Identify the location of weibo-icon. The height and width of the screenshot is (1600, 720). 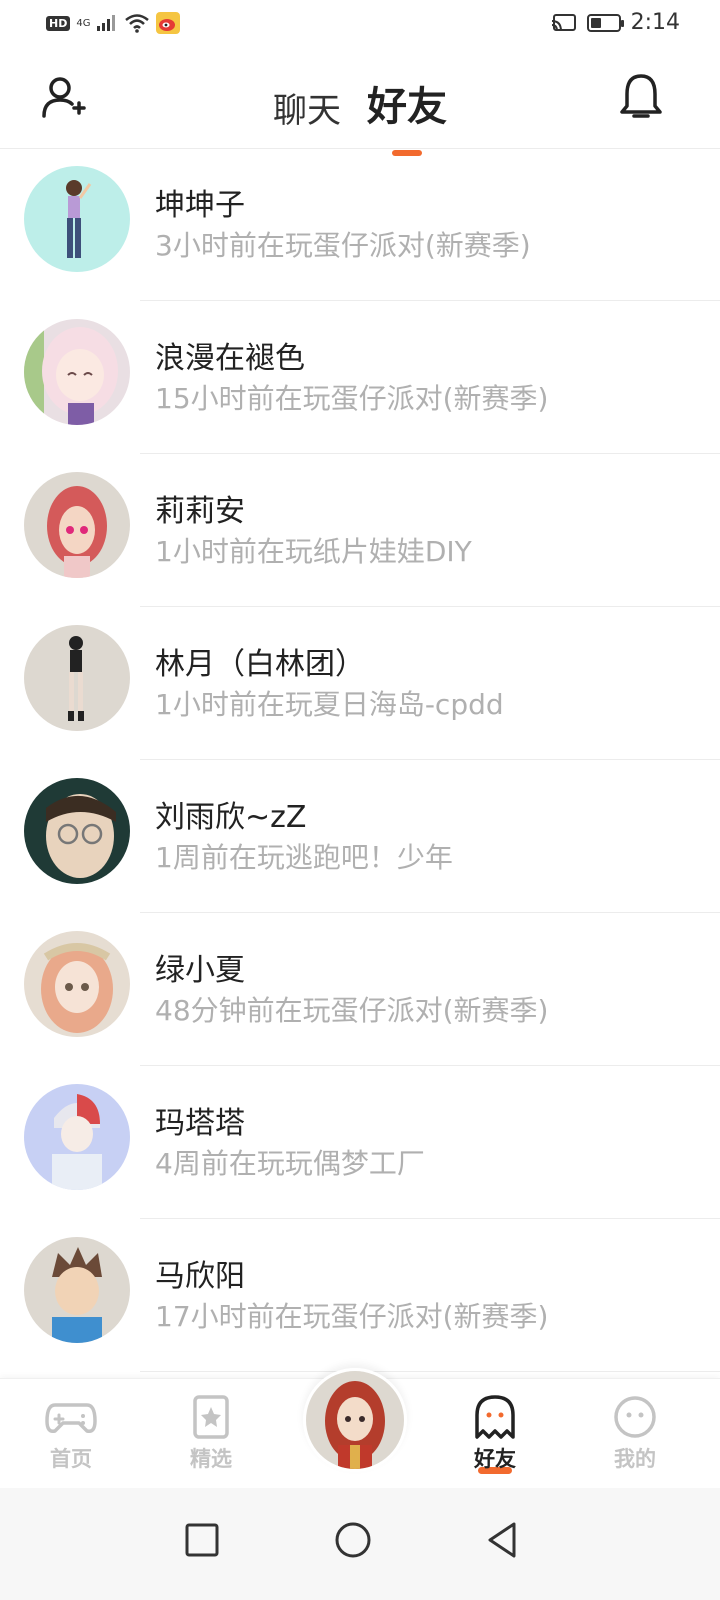
(168, 23).